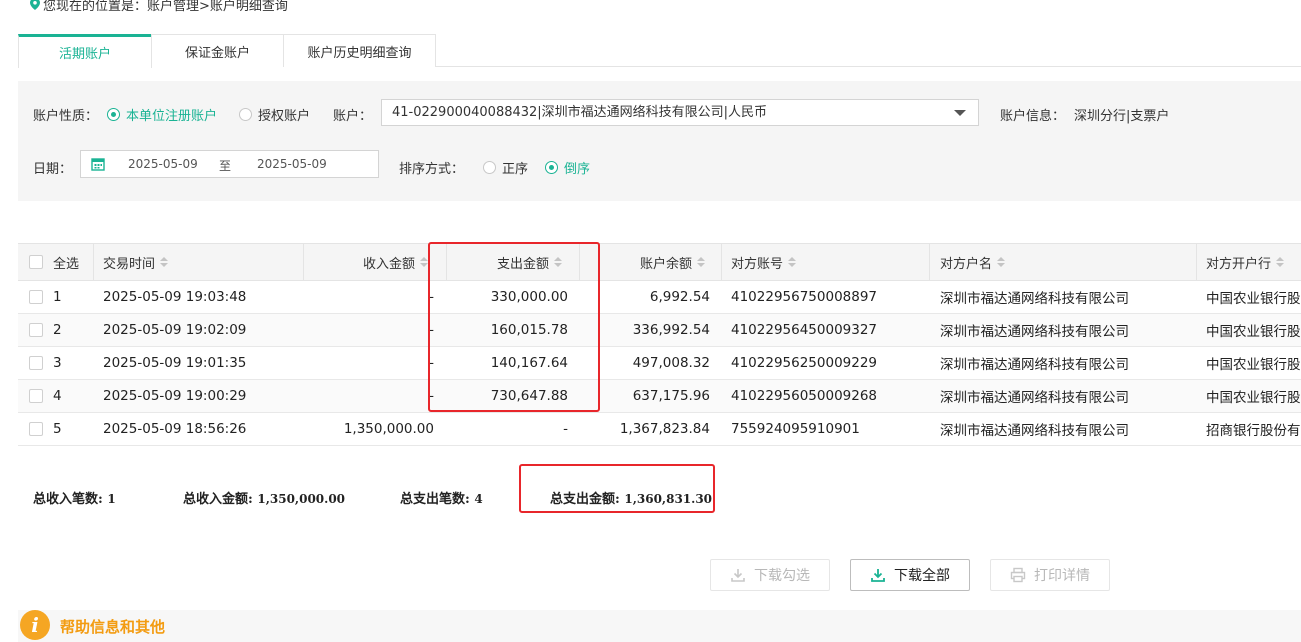 The height and width of the screenshot is (642, 1301). Describe the element at coordinates (35, 5) in the screenshot. I see `location-pin-icon` at that location.